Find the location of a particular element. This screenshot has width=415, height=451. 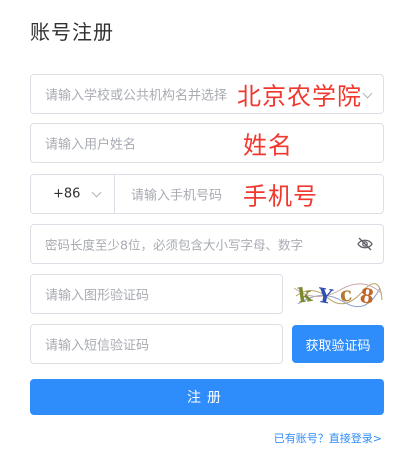

sms-code-placeholder: 请输入短信验证码 is located at coordinates (97, 346).